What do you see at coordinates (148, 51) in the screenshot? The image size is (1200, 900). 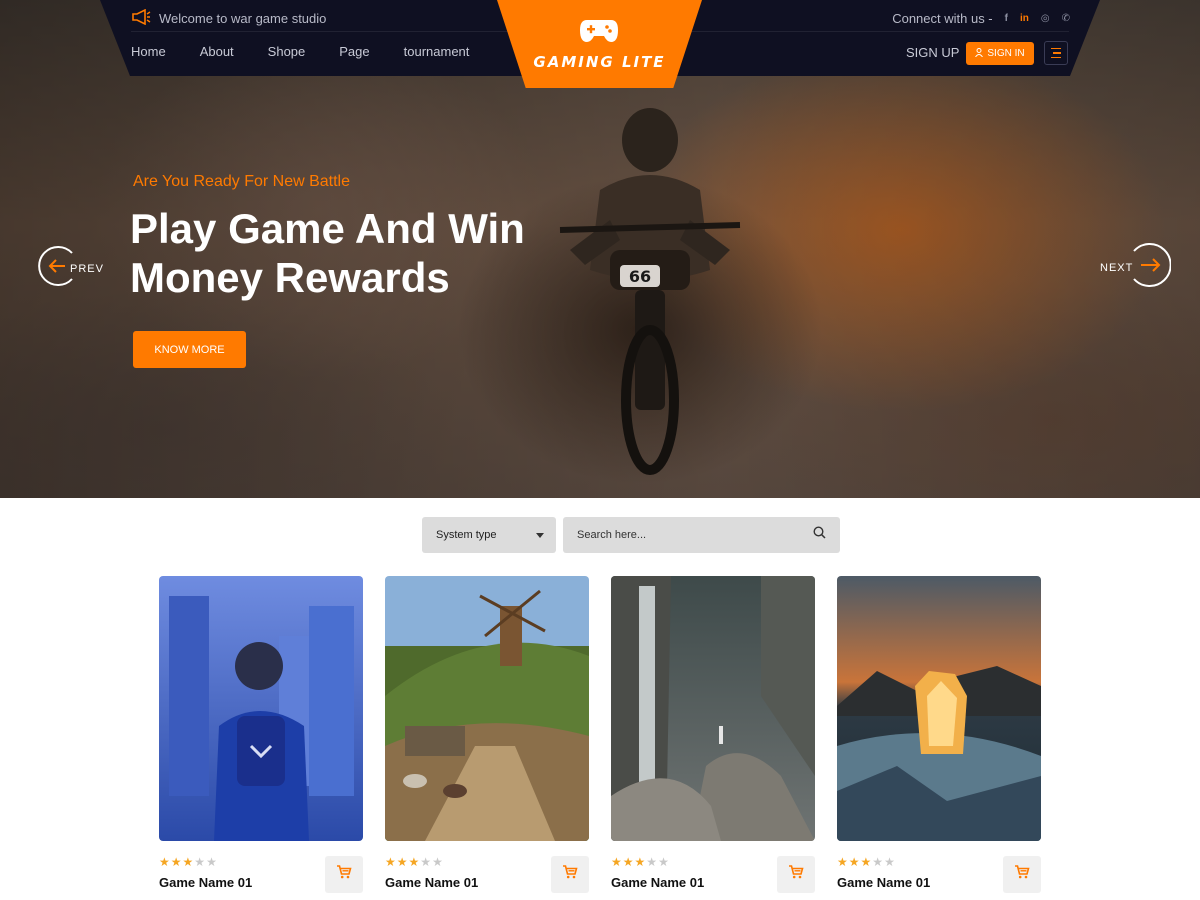 I see `nav-item-home: Home` at bounding box center [148, 51].